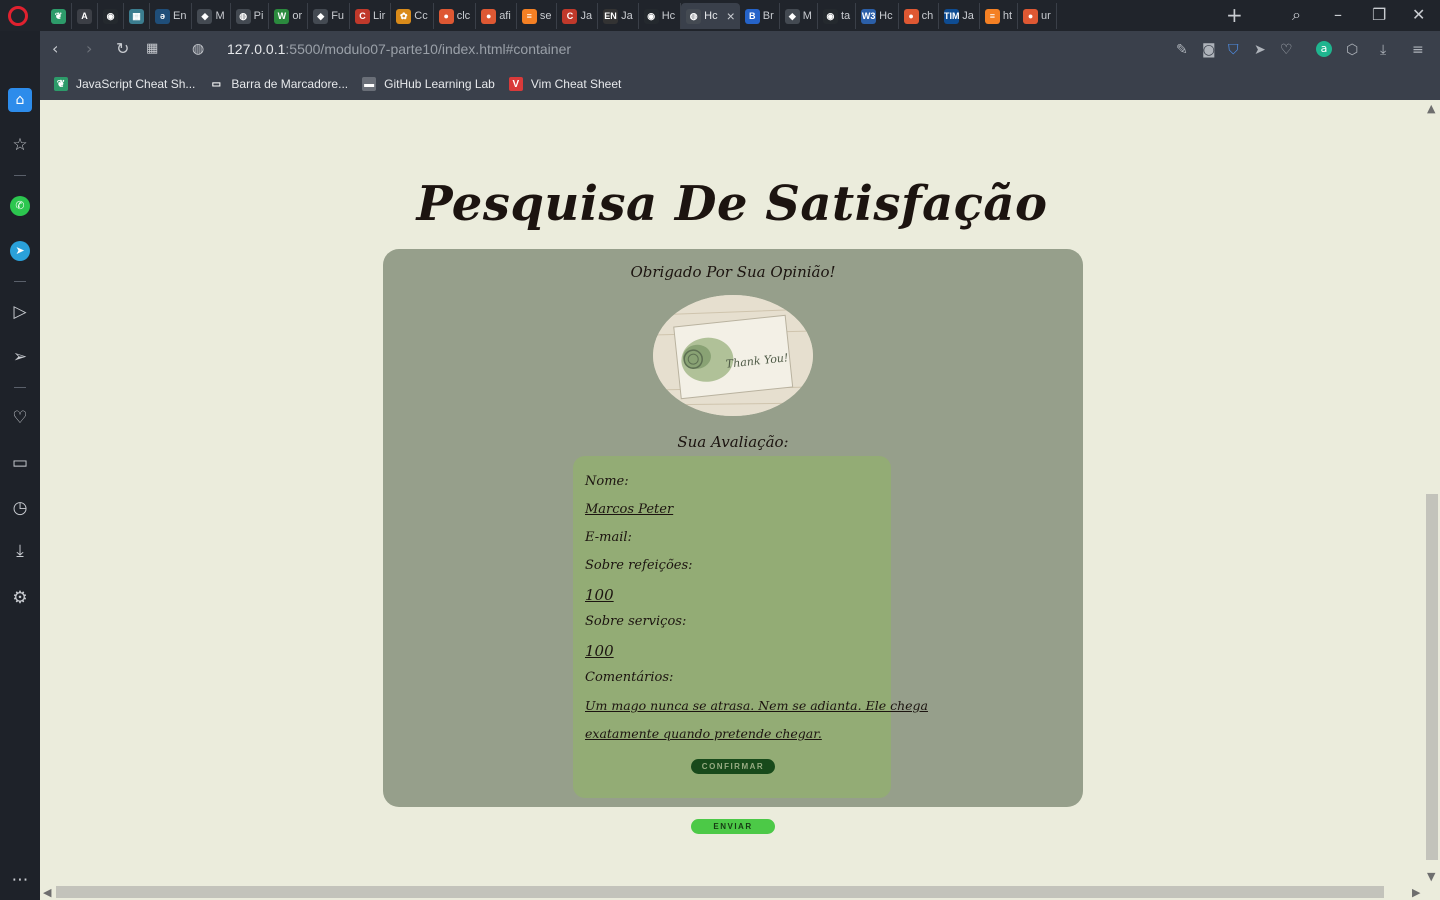 This screenshot has height=900, width=1440. I want to click on tab-12: ● afi, so click(496, 16).